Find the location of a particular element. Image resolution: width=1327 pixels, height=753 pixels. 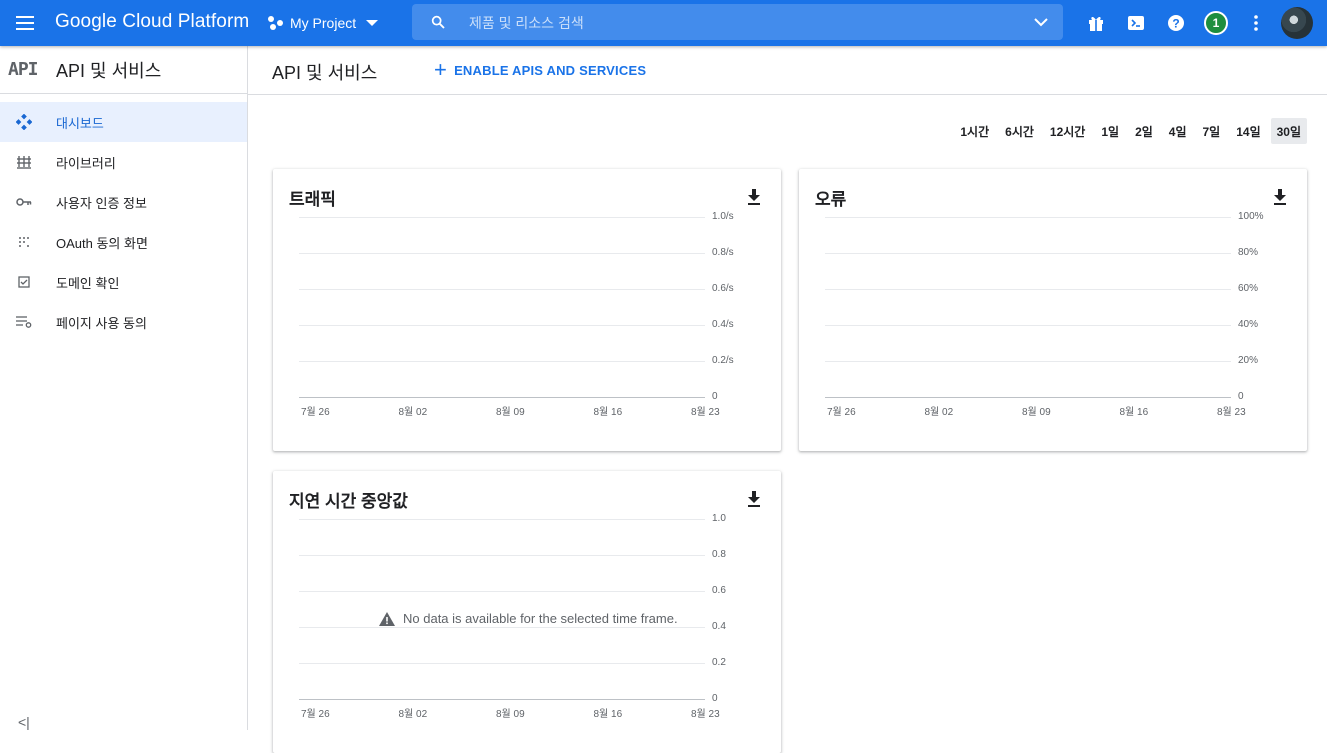

sidebar-item-label: 대시보드 is located at coordinates (80, 123).